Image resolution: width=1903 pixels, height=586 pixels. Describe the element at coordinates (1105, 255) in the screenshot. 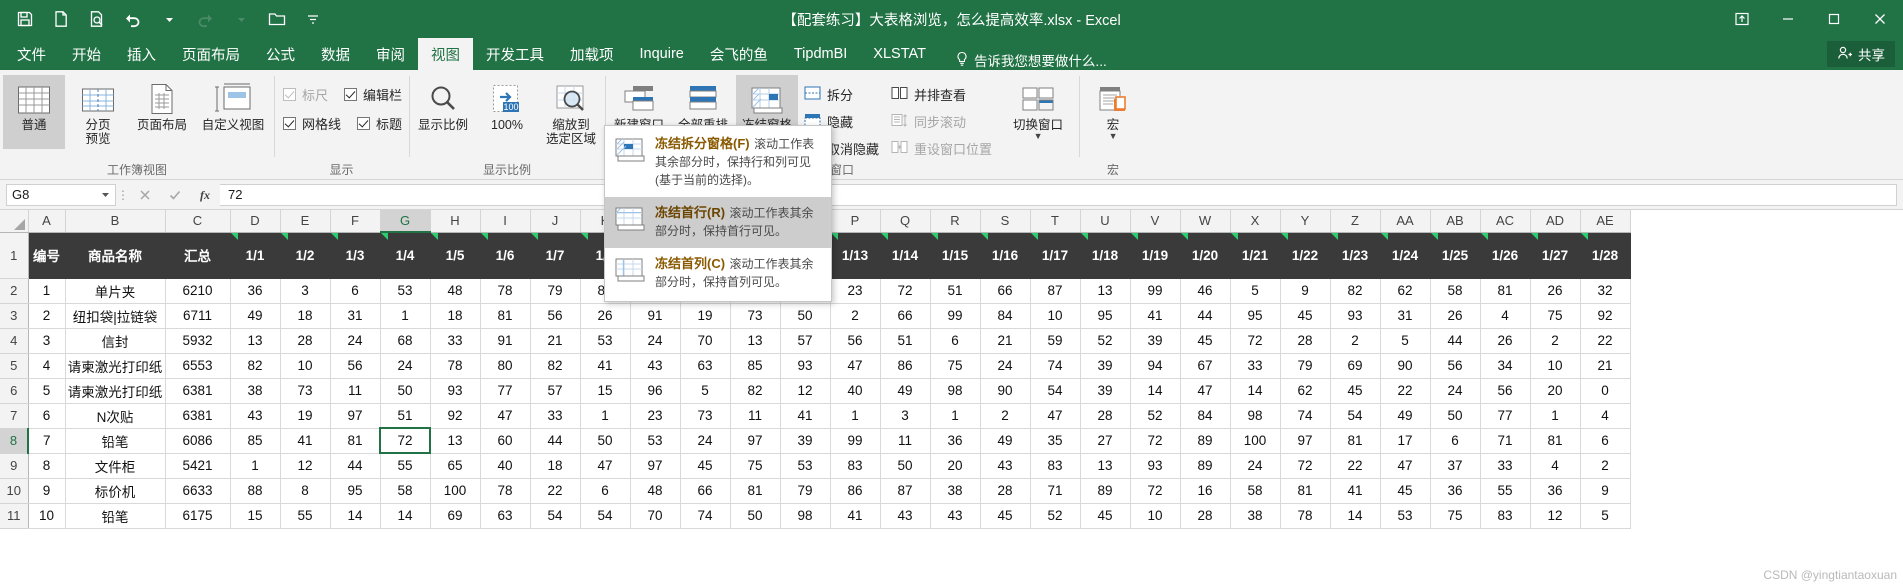

I see `cell-U1: 1/18` at that location.